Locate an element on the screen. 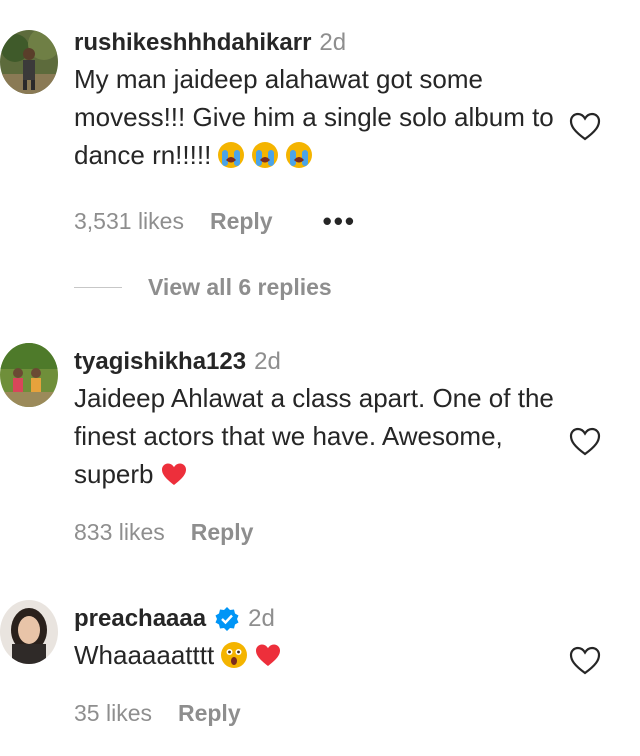  comment-meta: 3,531 likes Reply ••• is located at coordinates (215, 221).